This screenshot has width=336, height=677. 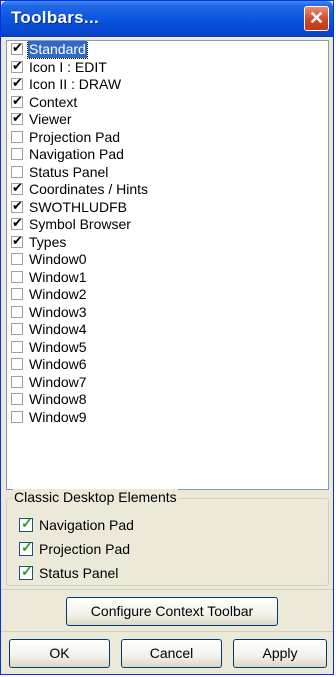 I want to click on toolbar-label: Icon II : DRAW, so click(x=75, y=84).